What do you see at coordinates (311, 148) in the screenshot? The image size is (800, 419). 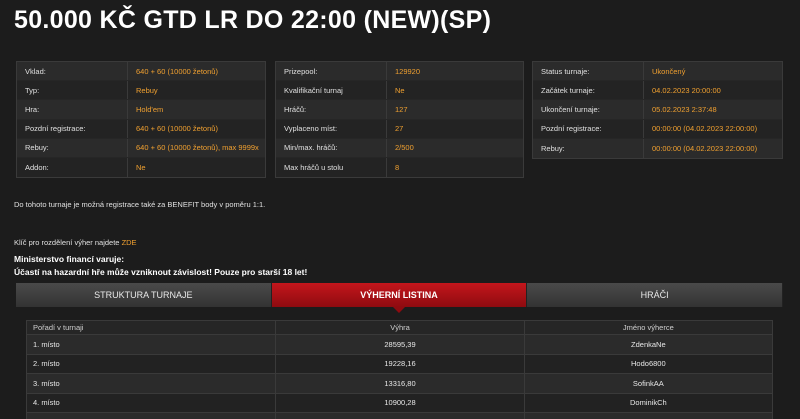 I see `info-label: Min/max. hráčů:` at bounding box center [311, 148].